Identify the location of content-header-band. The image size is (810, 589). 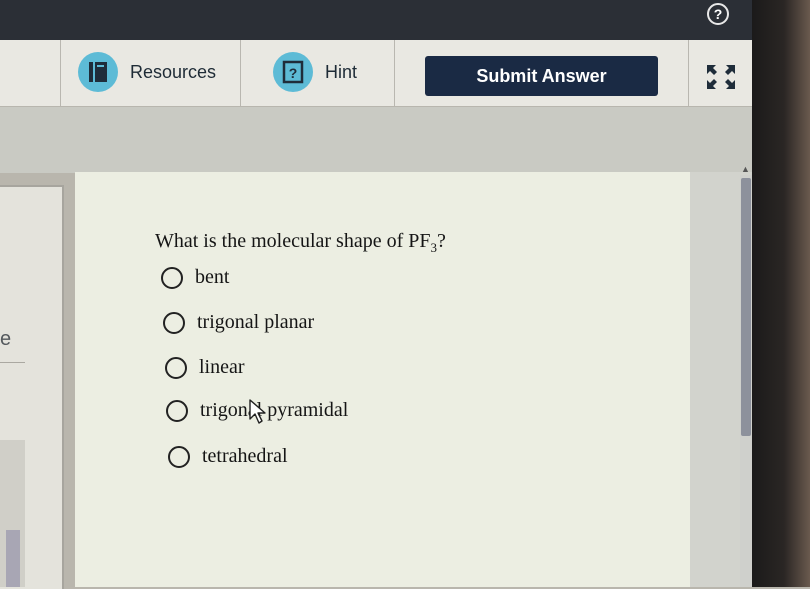
(376, 140).